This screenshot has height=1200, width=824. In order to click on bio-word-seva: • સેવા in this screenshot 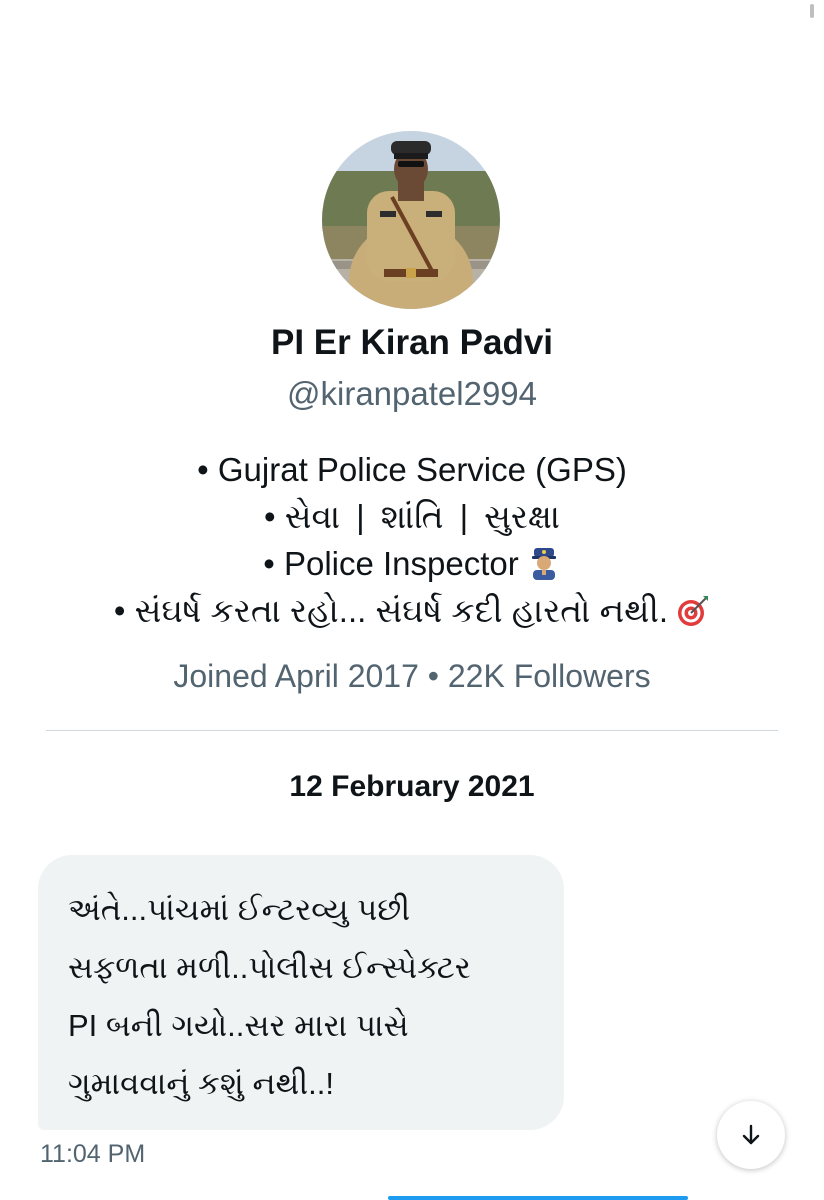, I will do `click(302, 516)`.